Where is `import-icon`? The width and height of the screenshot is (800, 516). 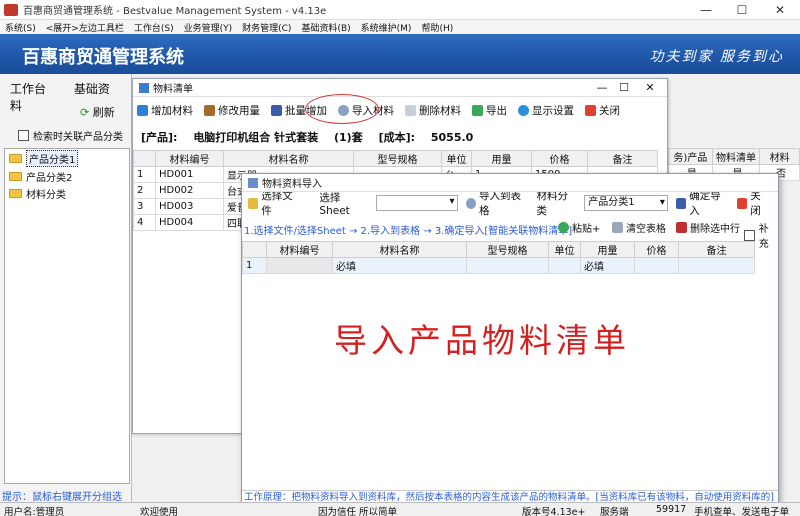 import-icon is located at coordinates (470, 203).